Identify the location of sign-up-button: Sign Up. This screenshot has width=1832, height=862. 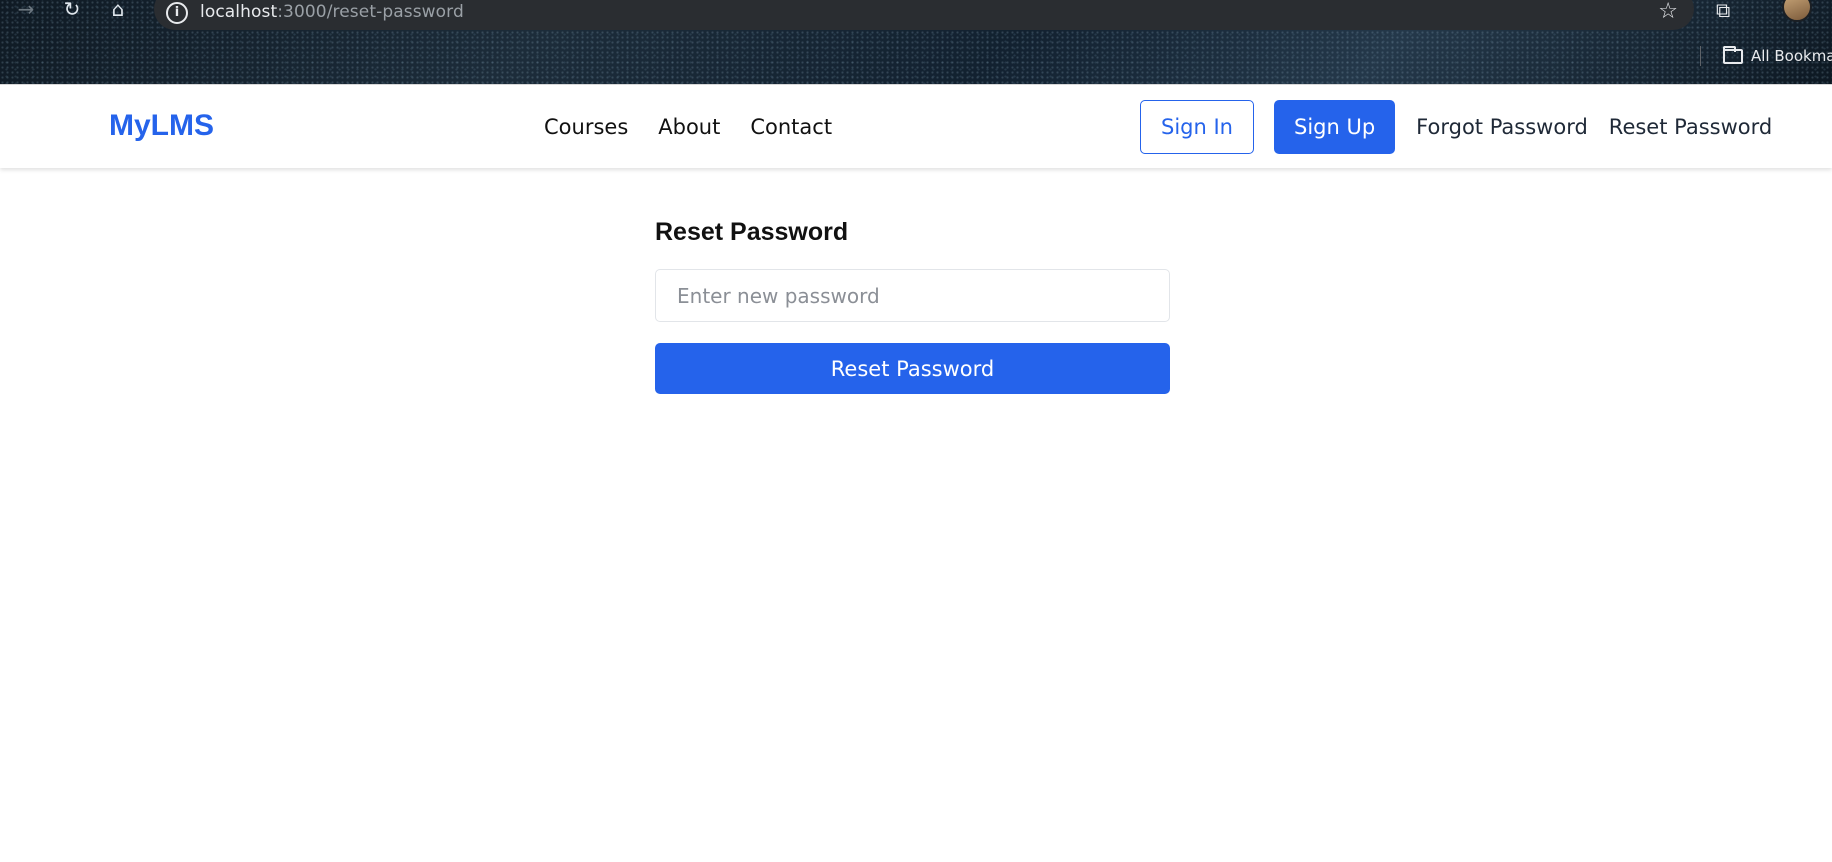
(1334, 127).